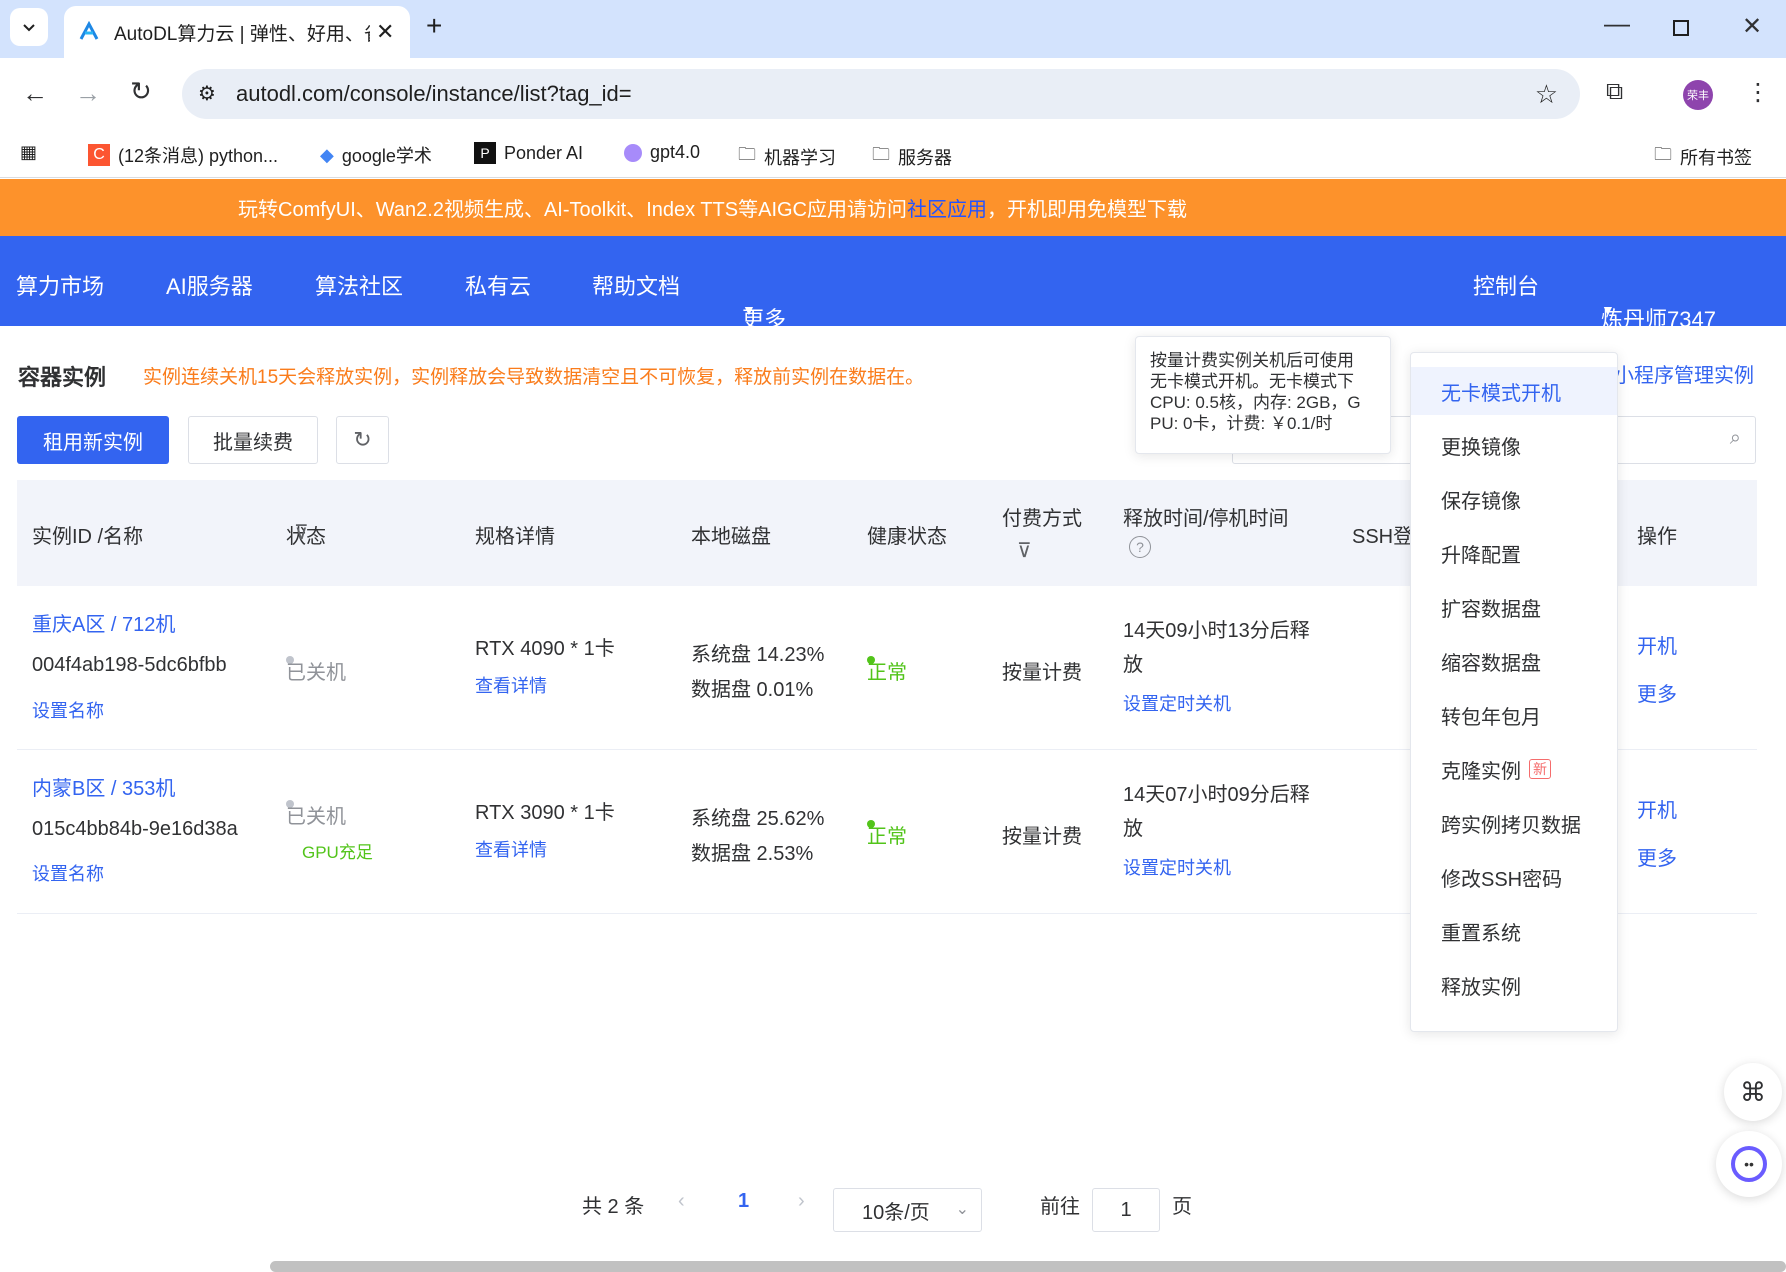 The image size is (1786, 1272). Describe the element at coordinates (1514, 931) in the screenshot. I see `menu-item-reset-system: 重置系统` at that location.